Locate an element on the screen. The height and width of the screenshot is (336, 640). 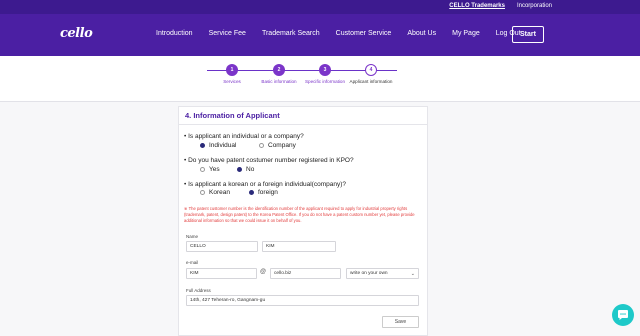
q1-opt2-label: Company is located at coordinates (282, 145).